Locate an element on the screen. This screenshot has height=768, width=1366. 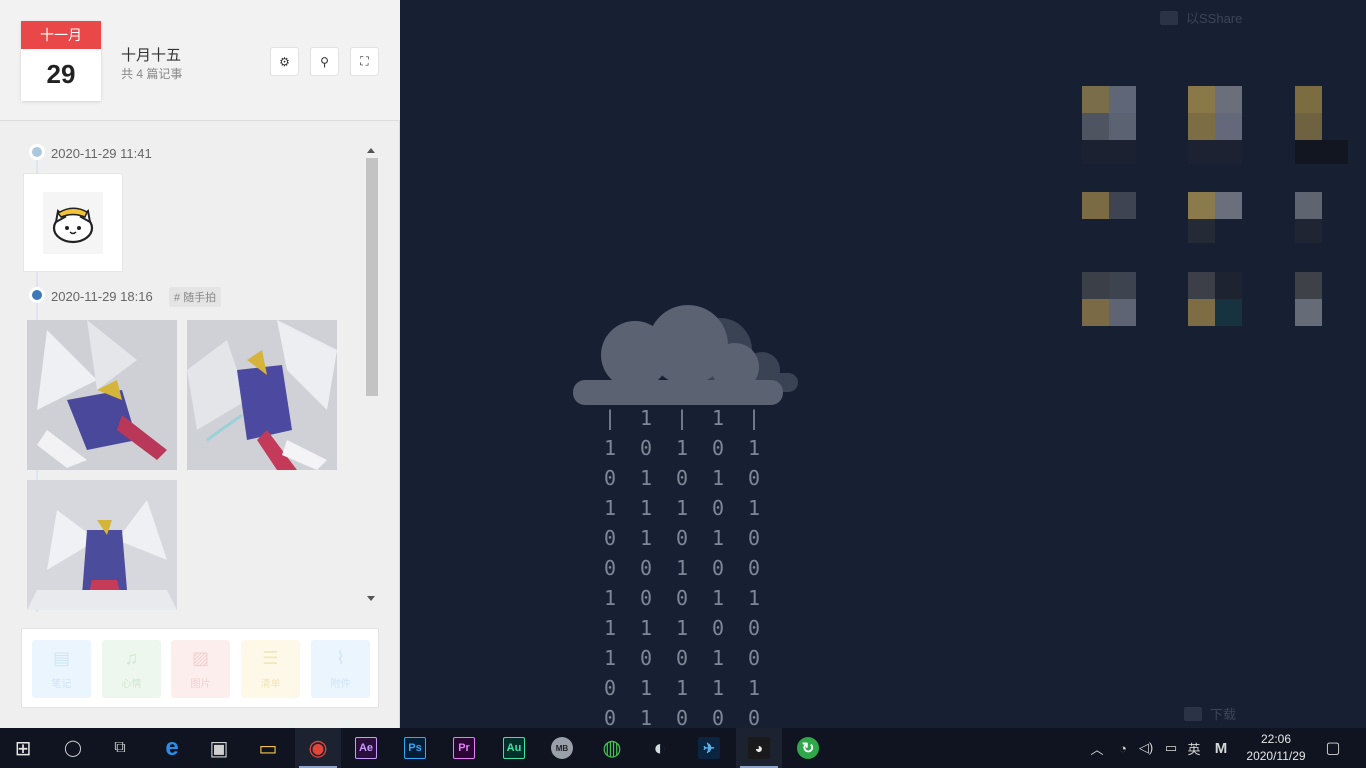
scroll-up-icon is located at coordinates (371, 150).